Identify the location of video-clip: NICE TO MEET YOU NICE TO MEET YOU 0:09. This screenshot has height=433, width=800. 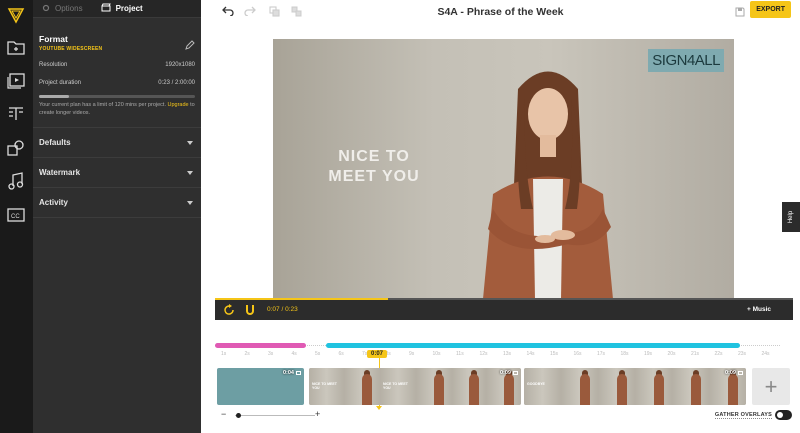
(415, 386).